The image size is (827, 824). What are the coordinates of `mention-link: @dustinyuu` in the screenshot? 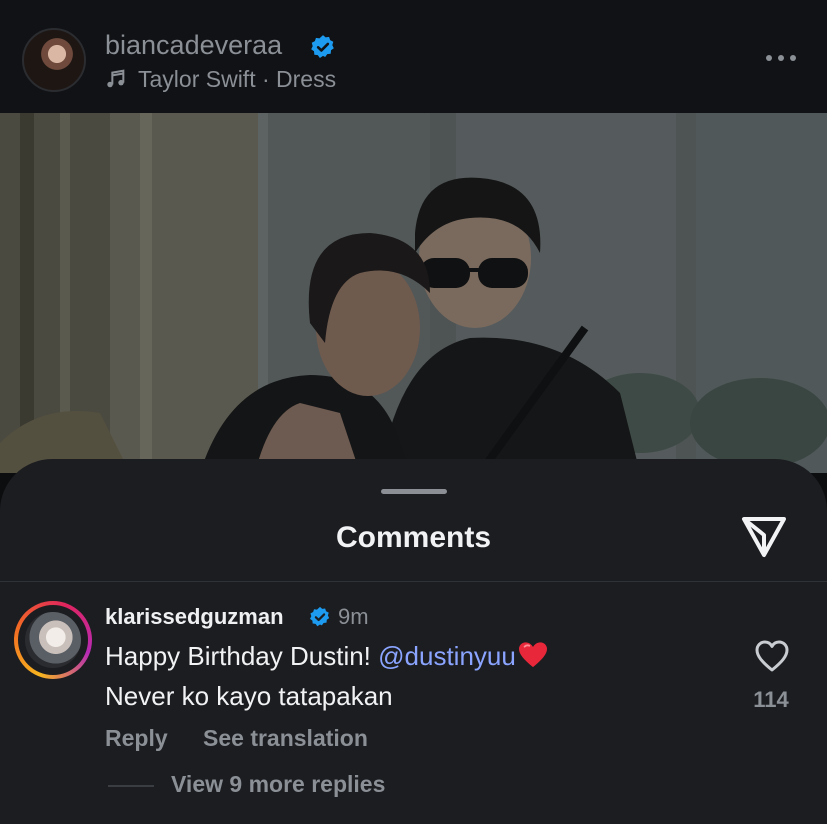 It's located at (447, 656).